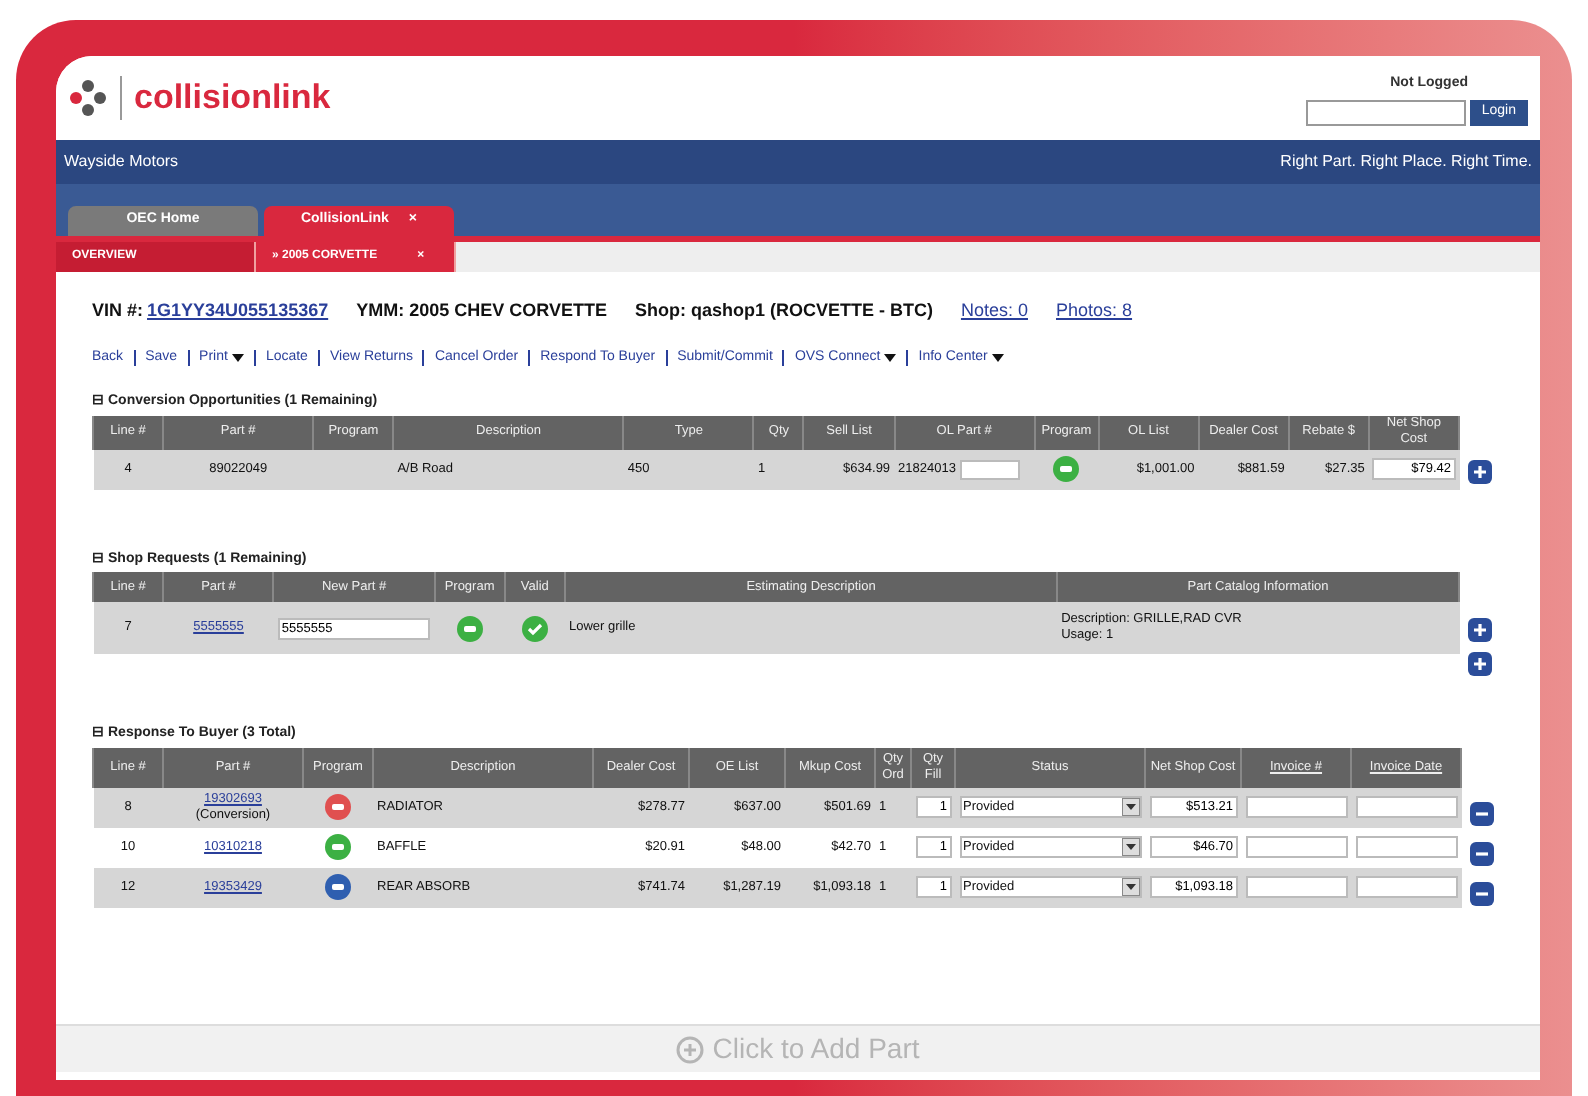 This screenshot has width=1588, height=1096. Describe the element at coordinates (121, 162) in the screenshot. I see `company-name: Wayside Motors` at that location.